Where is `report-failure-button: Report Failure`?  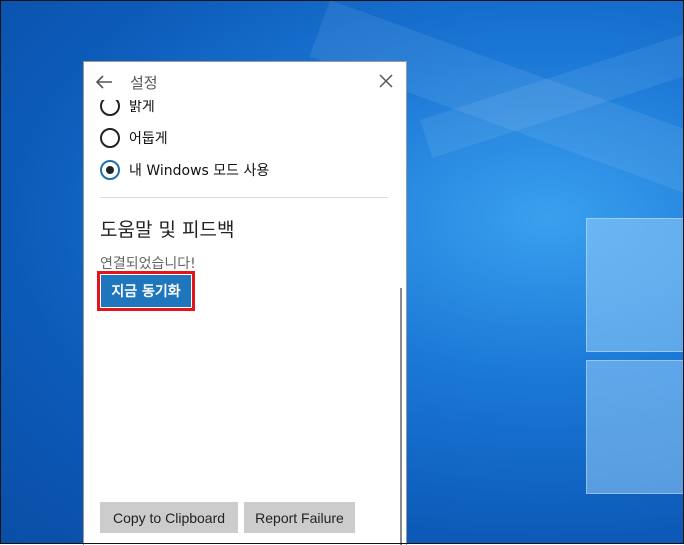
report-failure-button: Report Failure is located at coordinates (299, 517).